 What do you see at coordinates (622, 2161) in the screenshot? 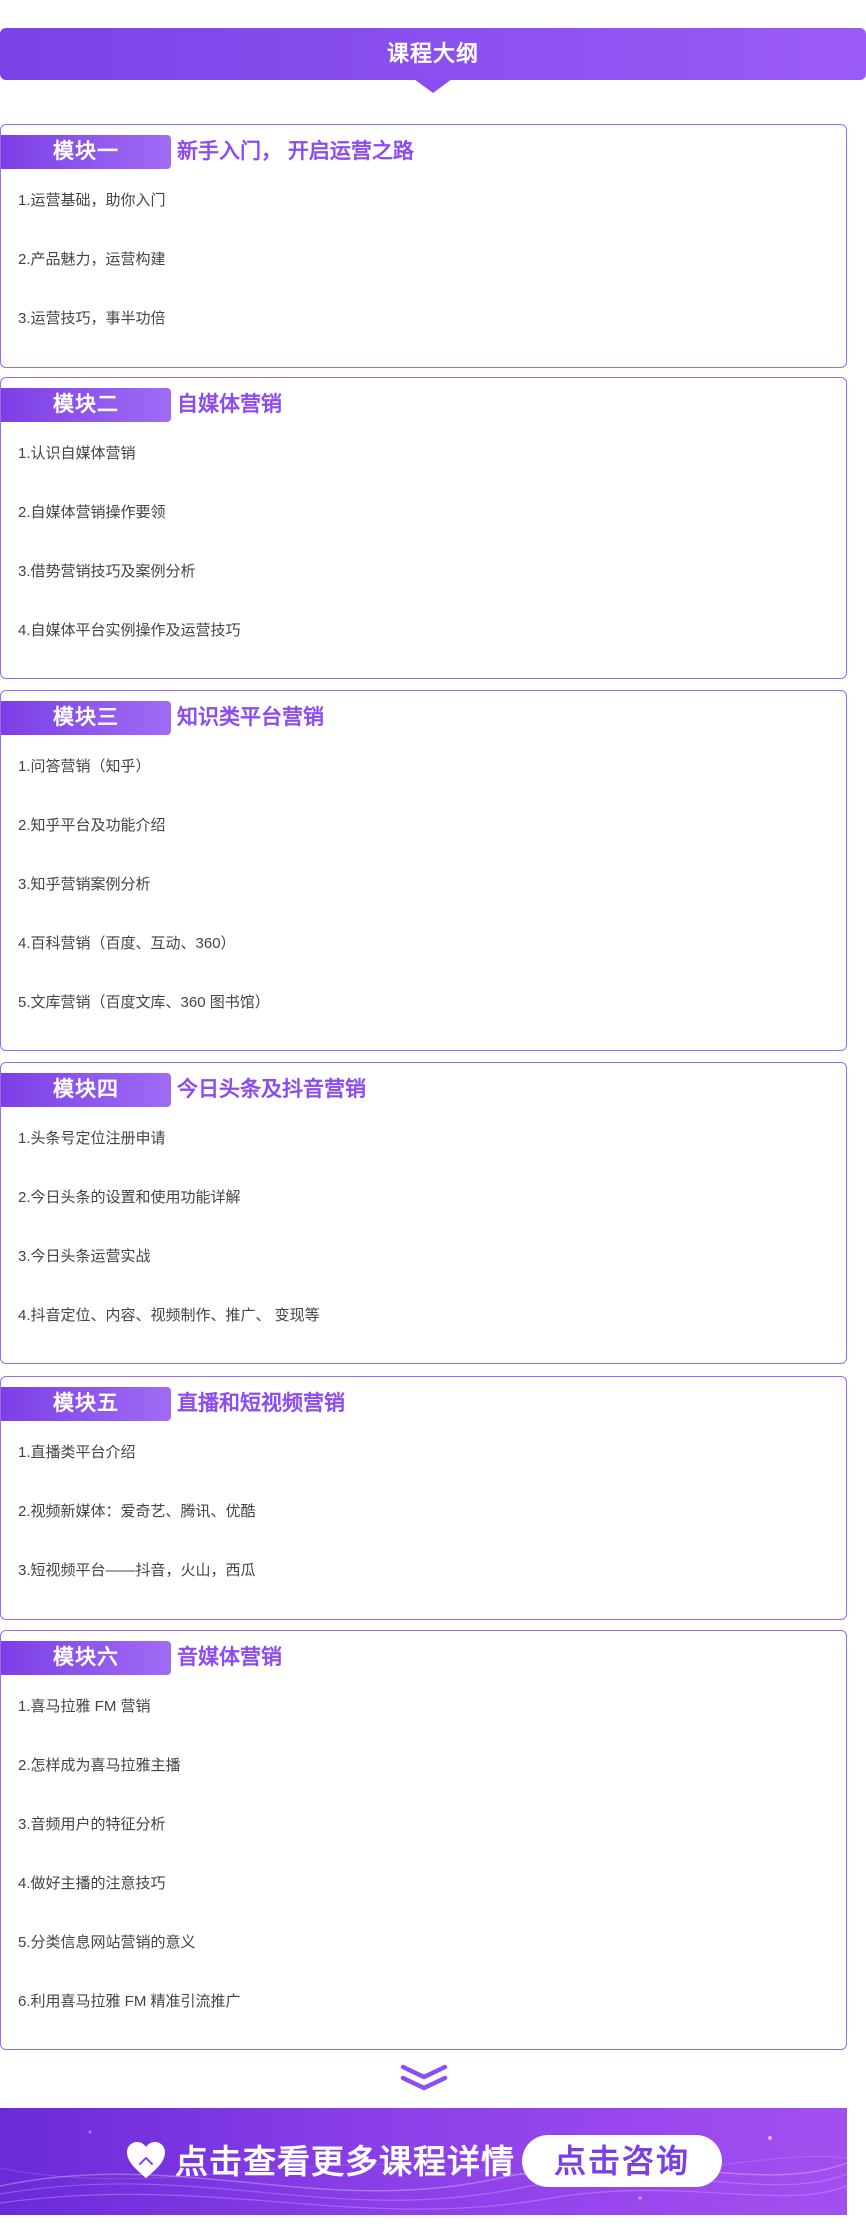
I see `consult-button: 点击咨询` at bounding box center [622, 2161].